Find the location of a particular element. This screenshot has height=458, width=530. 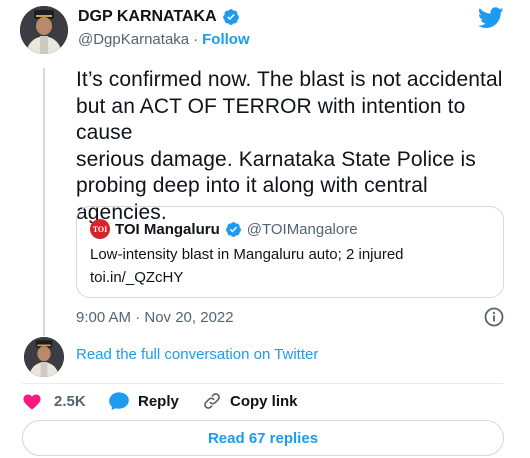

conversation-avatar is located at coordinates (44, 357).